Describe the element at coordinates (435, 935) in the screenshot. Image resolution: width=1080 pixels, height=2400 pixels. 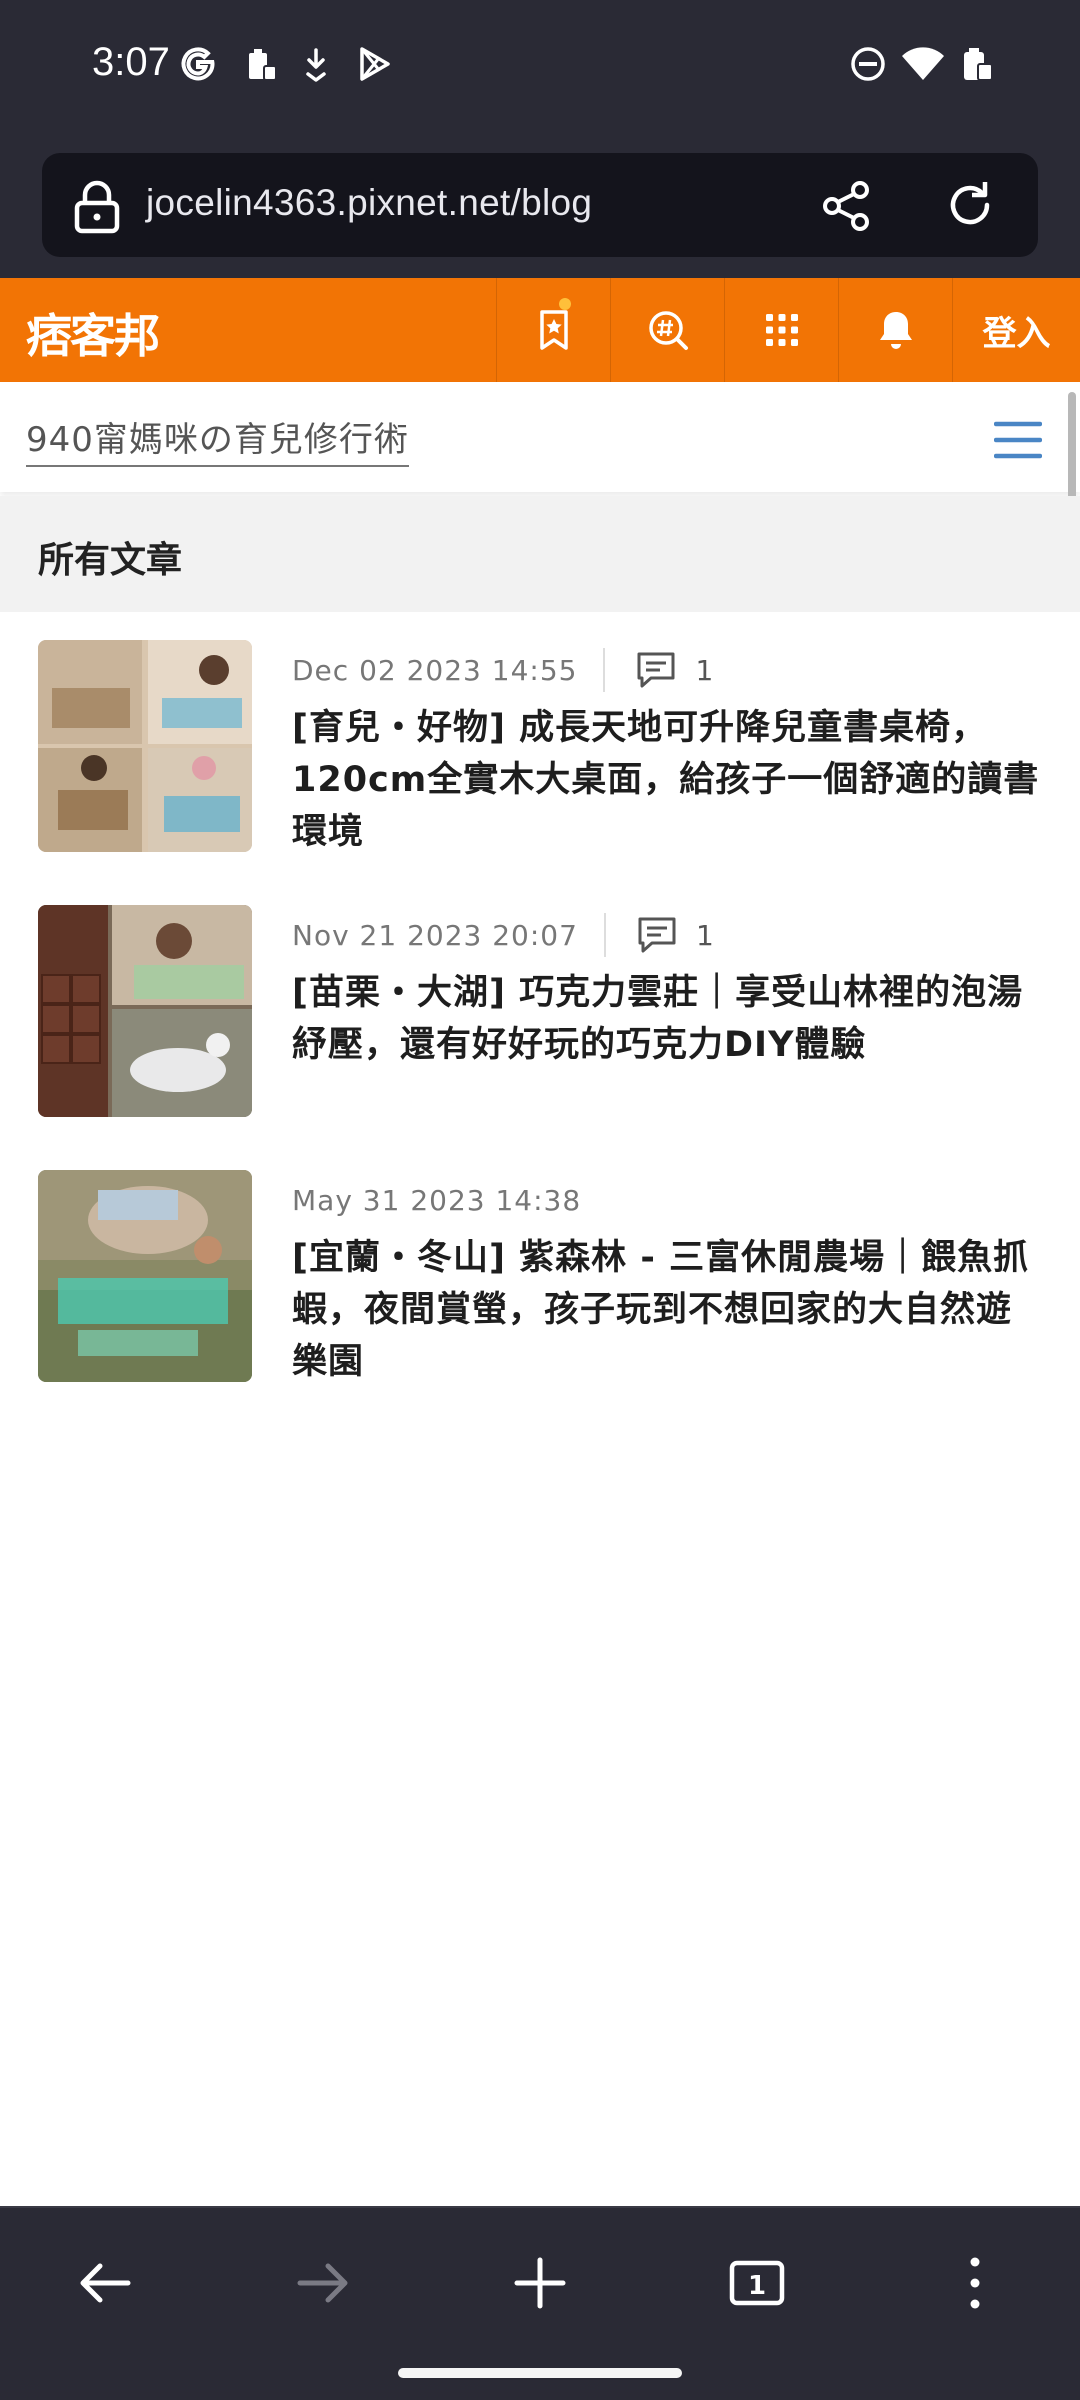
I see `post-date: Nov 21 2023 20:07` at that location.